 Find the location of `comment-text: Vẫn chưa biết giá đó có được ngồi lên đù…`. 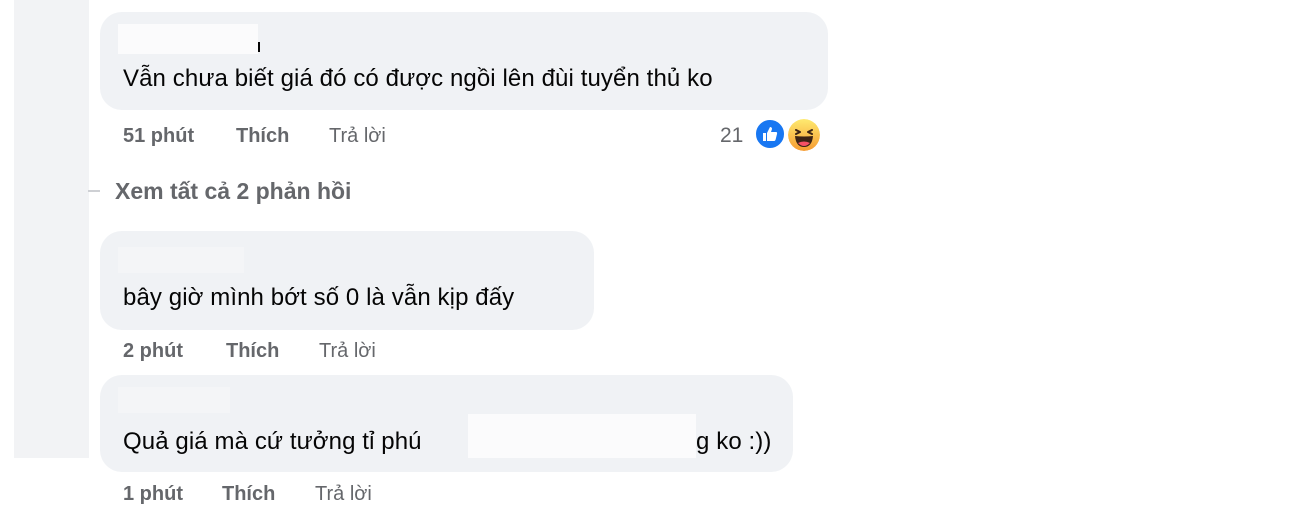

comment-text: Vẫn chưa biết giá đó có được ngồi lên đù… is located at coordinates (418, 78).